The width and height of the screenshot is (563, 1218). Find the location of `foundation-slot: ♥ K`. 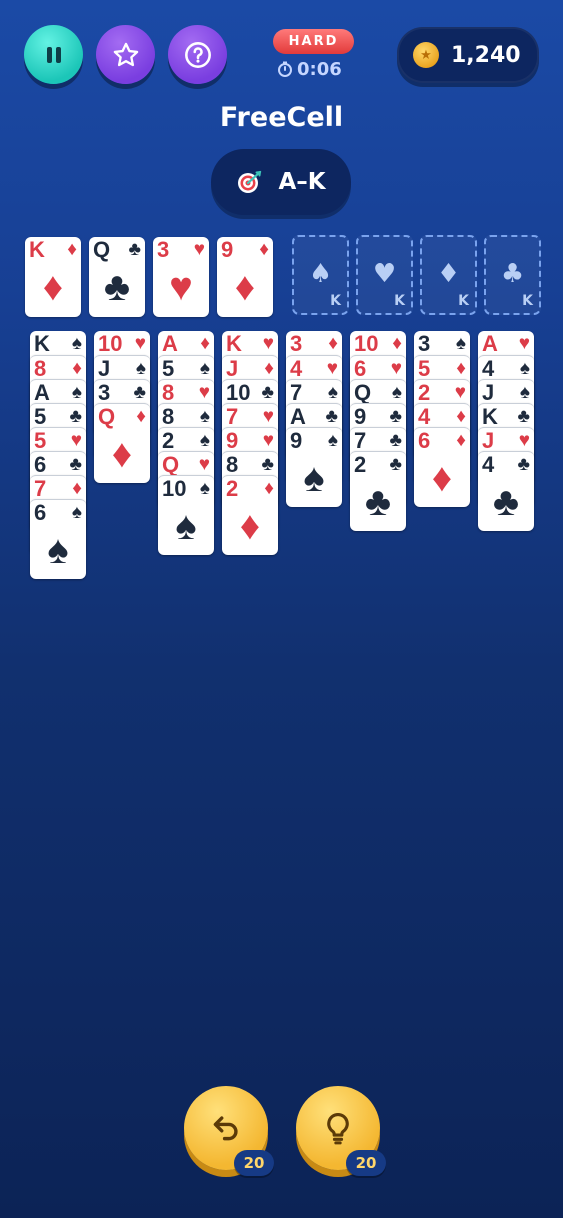

foundation-slot: ♥ K is located at coordinates (384, 275).